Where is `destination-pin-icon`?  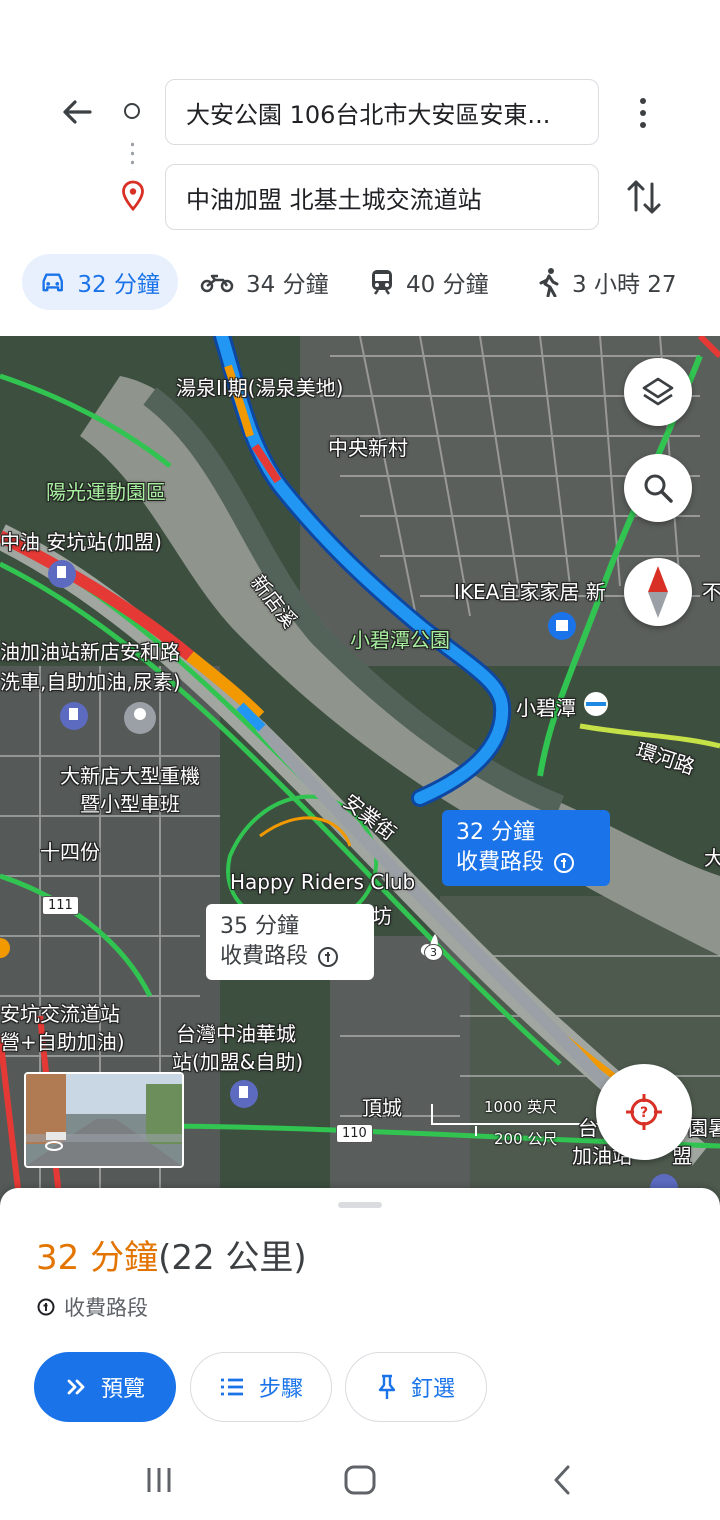 destination-pin-icon is located at coordinates (133, 196).